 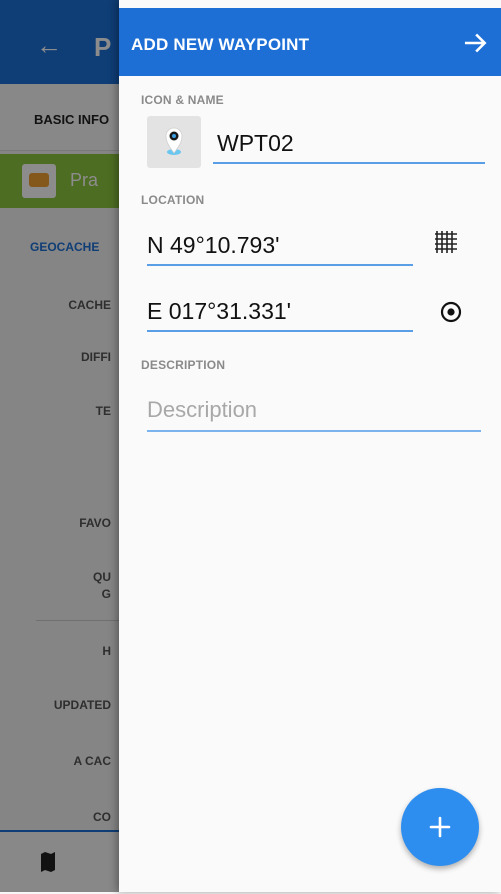 I want to click on arrow-right-icon, so click(x=476, y=43).